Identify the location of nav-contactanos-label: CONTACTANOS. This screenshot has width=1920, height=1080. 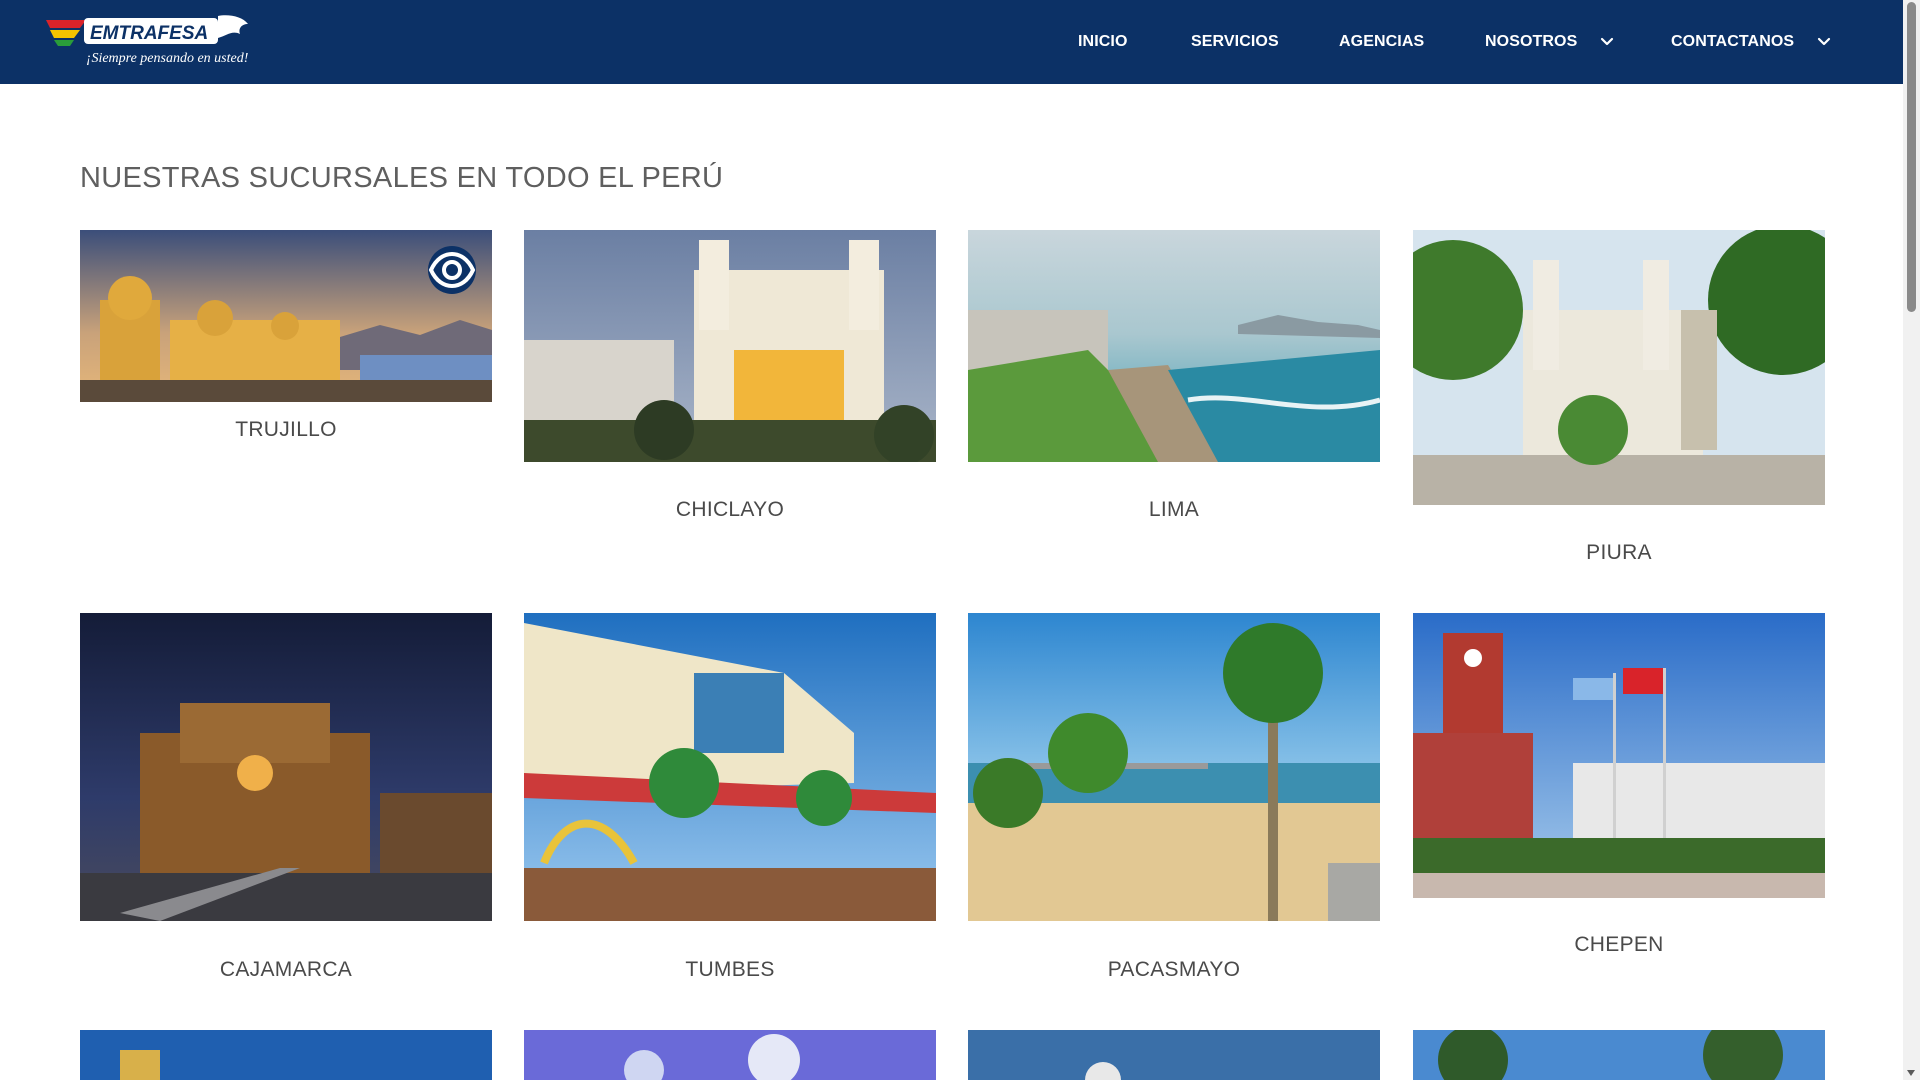
(1733, 41).